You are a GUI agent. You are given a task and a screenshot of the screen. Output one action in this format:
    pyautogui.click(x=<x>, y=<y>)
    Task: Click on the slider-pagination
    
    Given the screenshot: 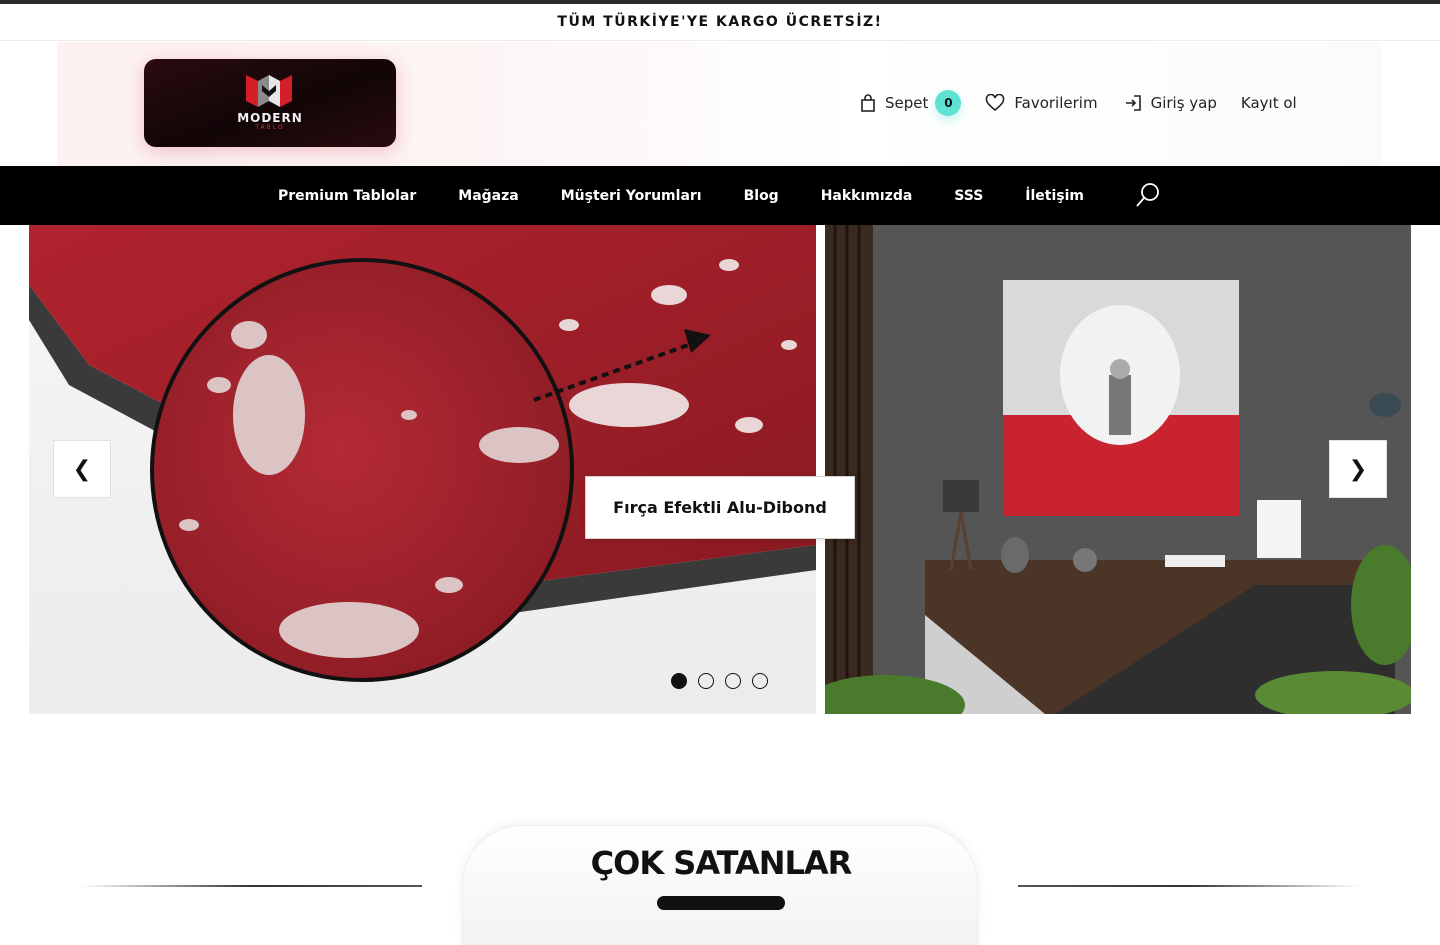 What is the action you would take?
    pyautogui.click(x=725, y=681)
    